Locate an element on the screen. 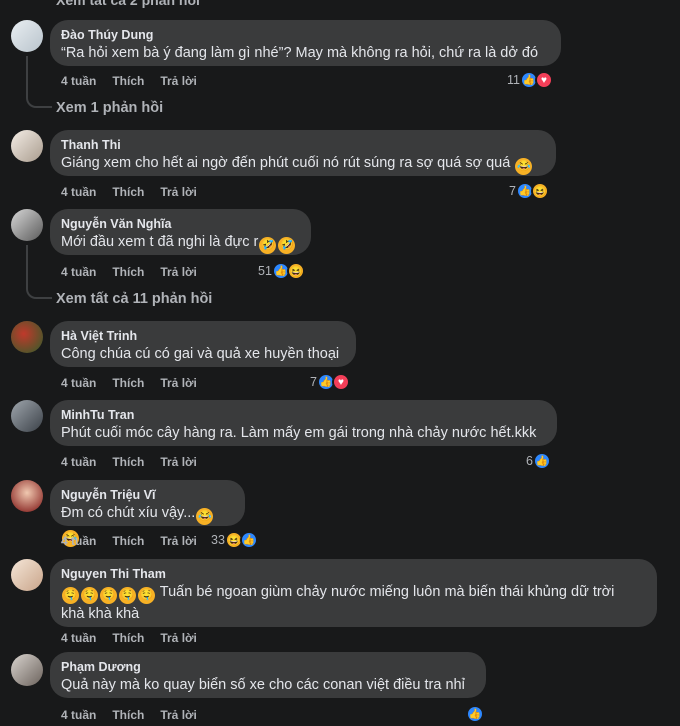 The width and height of the screenshot is (680, 726). comment-author: MinhTu Tran is located at coordinates (303, 415).